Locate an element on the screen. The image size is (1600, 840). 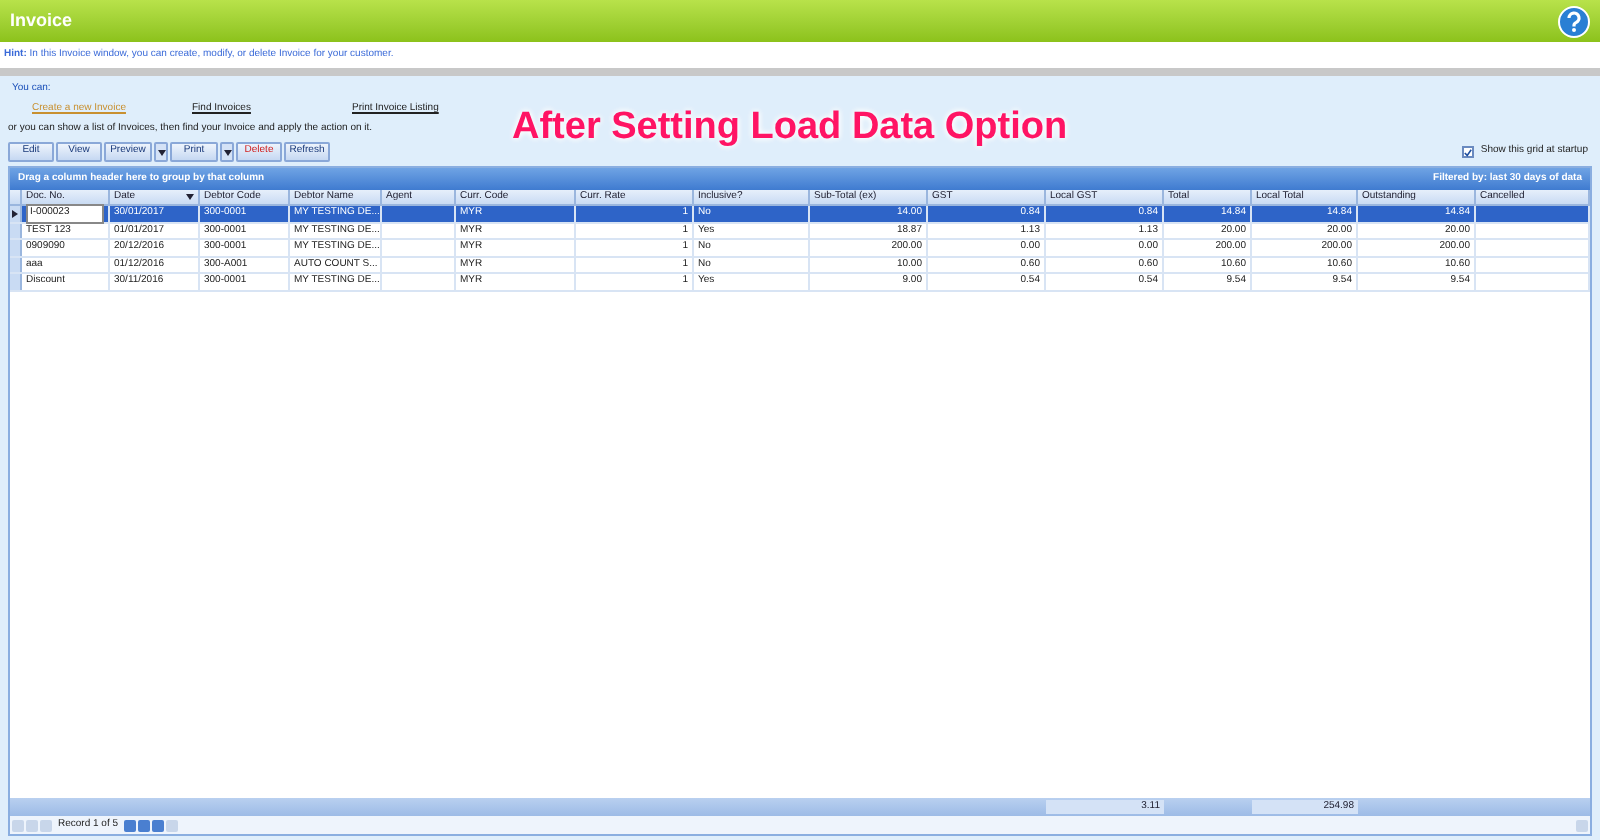
annotation-text: After Setting Load Data Option is located at coordinates (790, 128).